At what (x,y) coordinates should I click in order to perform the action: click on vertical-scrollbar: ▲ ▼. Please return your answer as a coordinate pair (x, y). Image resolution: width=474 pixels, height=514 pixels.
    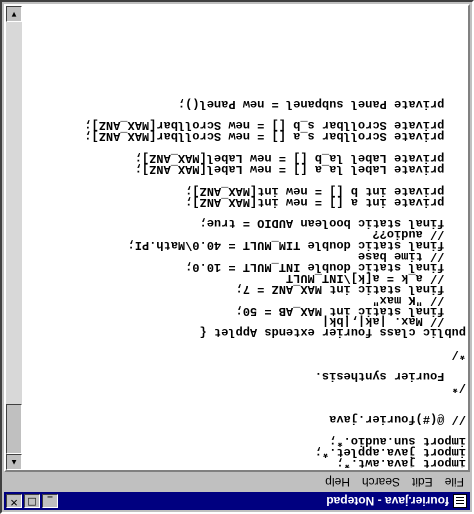
    Looking at the image, I should click on (14, 238).